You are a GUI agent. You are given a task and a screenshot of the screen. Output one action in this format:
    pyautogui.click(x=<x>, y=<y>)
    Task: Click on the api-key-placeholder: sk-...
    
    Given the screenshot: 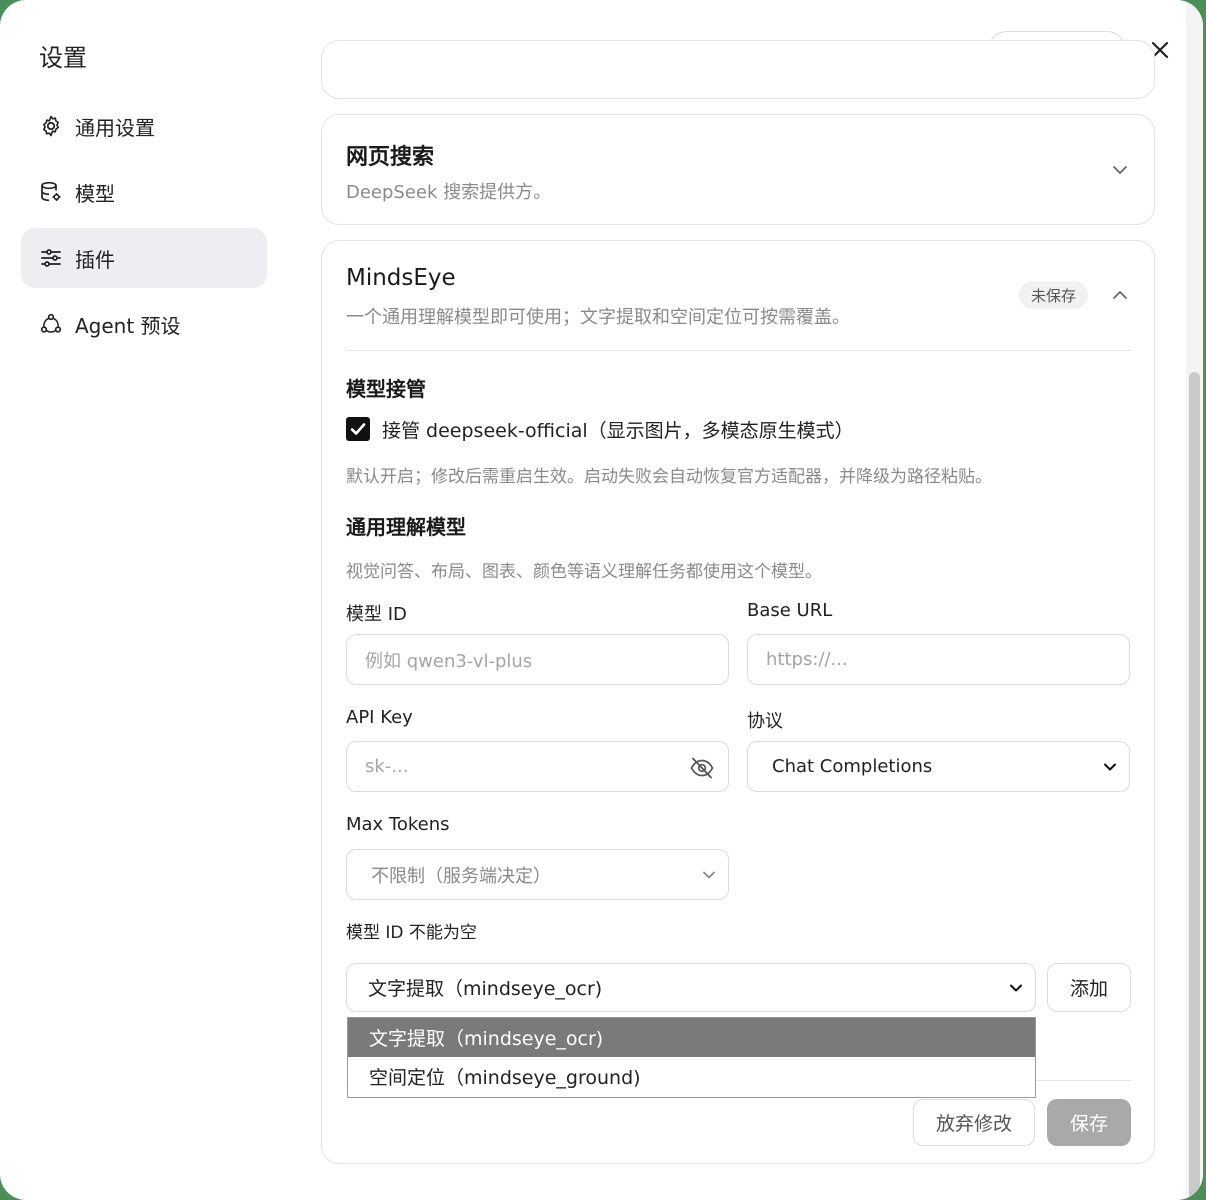 What is the action you would take?
    pyautogui.click(x=387, y=766)
    